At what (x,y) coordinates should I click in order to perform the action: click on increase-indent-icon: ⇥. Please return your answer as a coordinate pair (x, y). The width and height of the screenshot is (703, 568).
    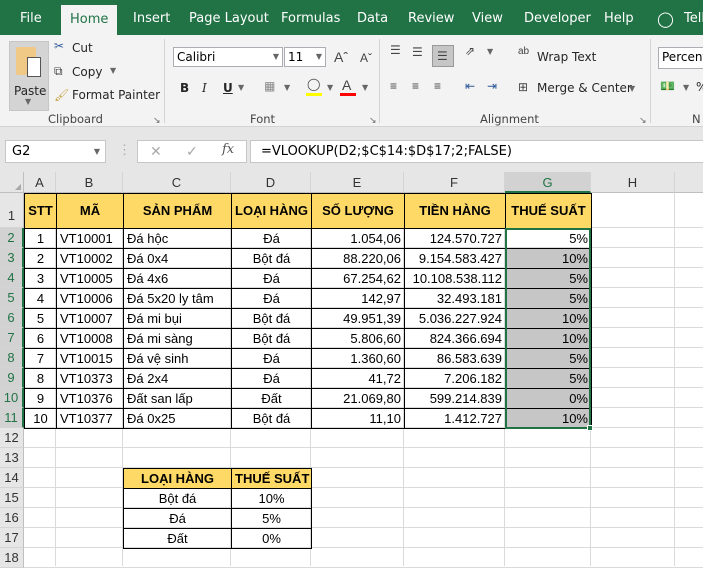
    Looking at the image, I should click on (492, 86).